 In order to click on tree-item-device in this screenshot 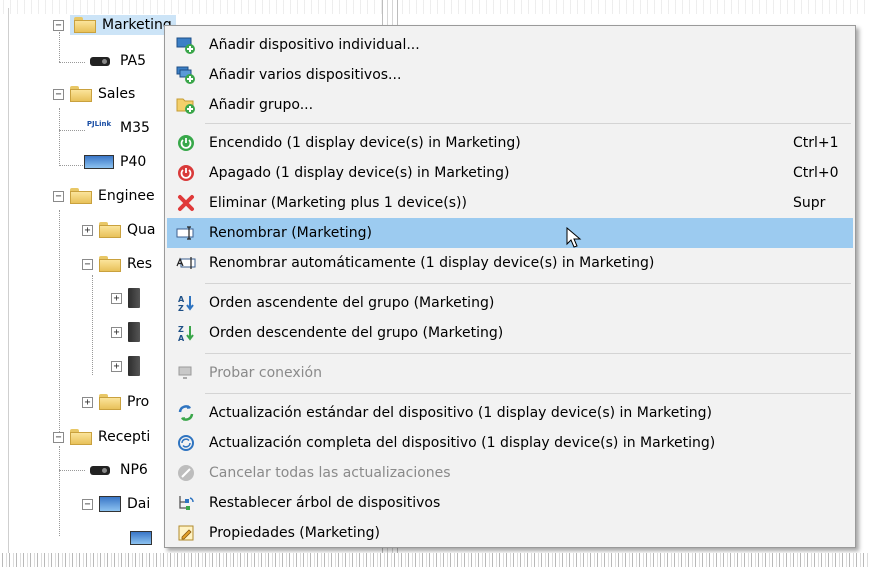, I will do `click(144, 538)`.